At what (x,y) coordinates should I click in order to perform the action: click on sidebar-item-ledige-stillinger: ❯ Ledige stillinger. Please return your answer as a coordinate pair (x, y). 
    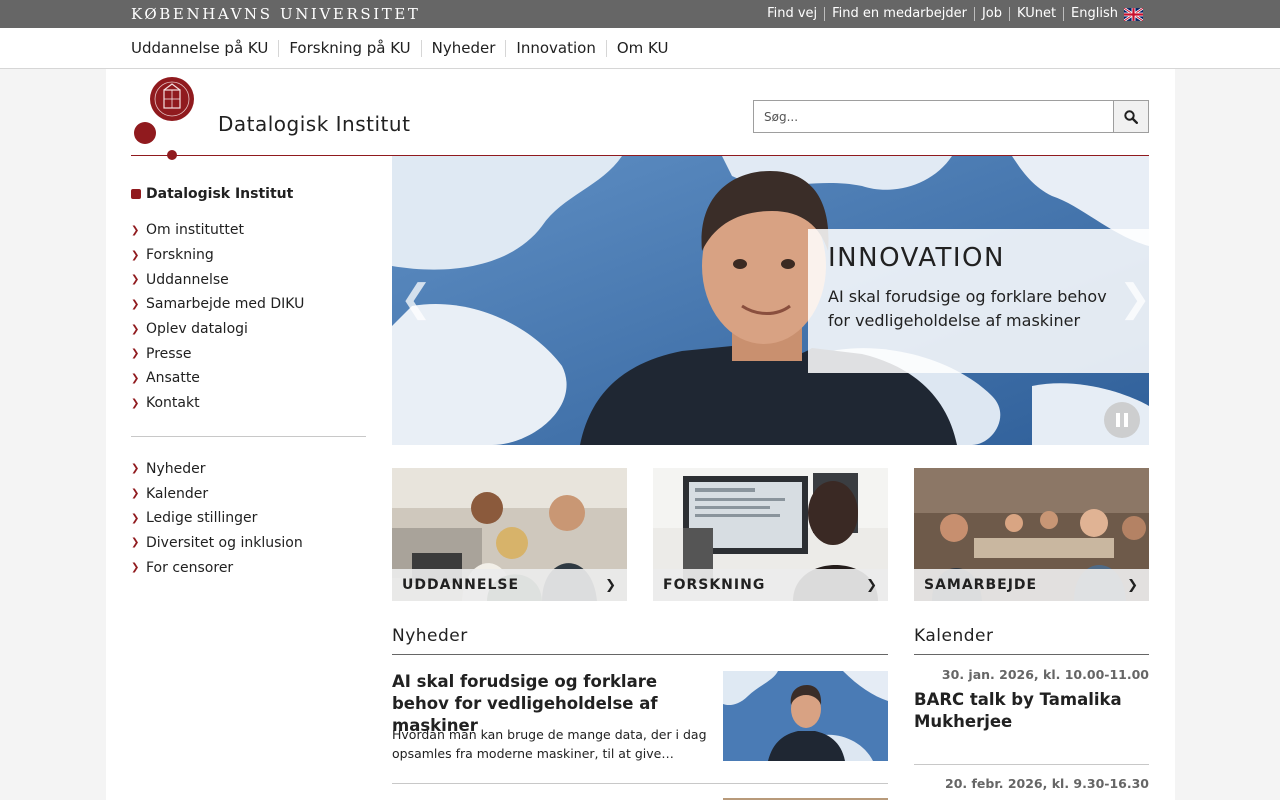
    Looking at the image, I should click on (248, 518).